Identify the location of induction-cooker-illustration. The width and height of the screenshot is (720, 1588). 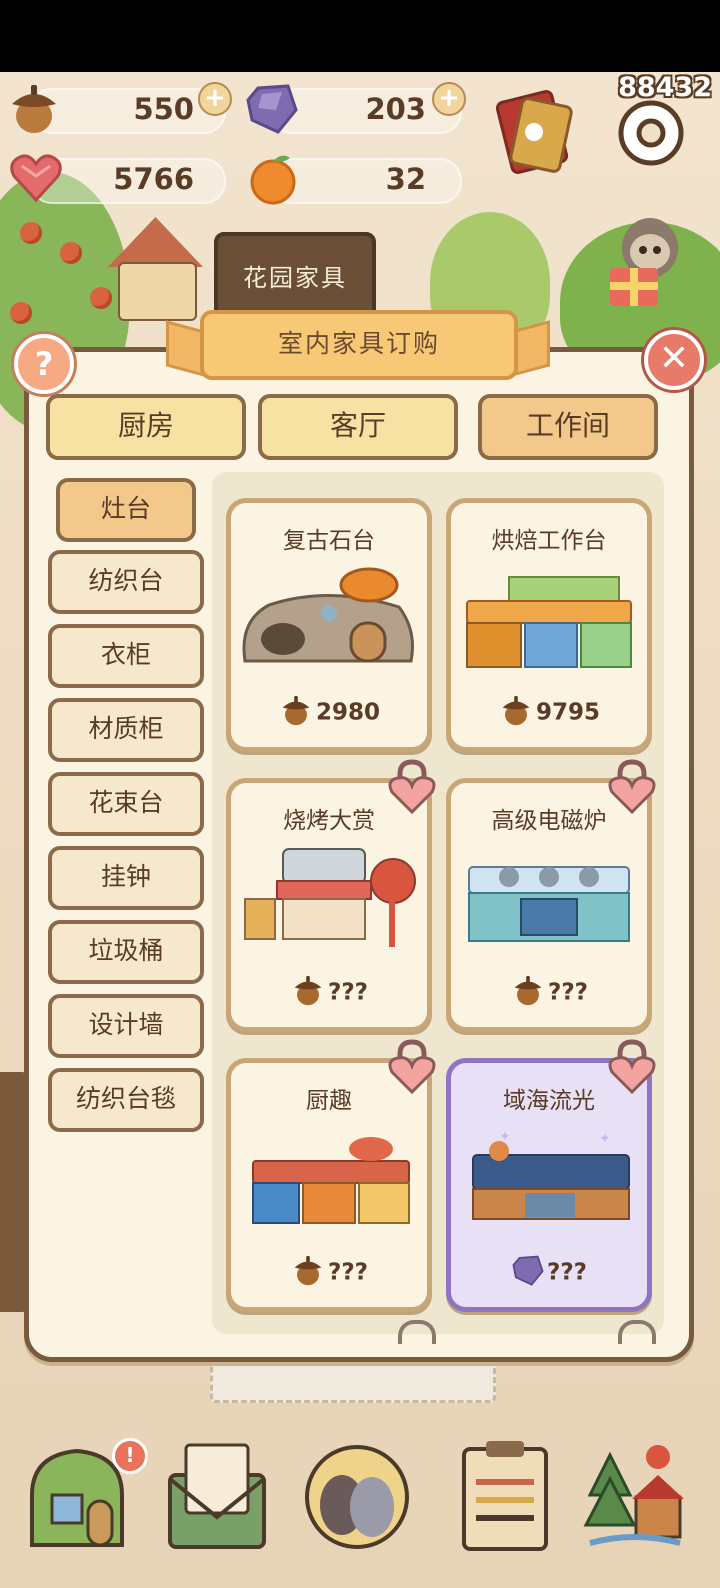
(549, 900).